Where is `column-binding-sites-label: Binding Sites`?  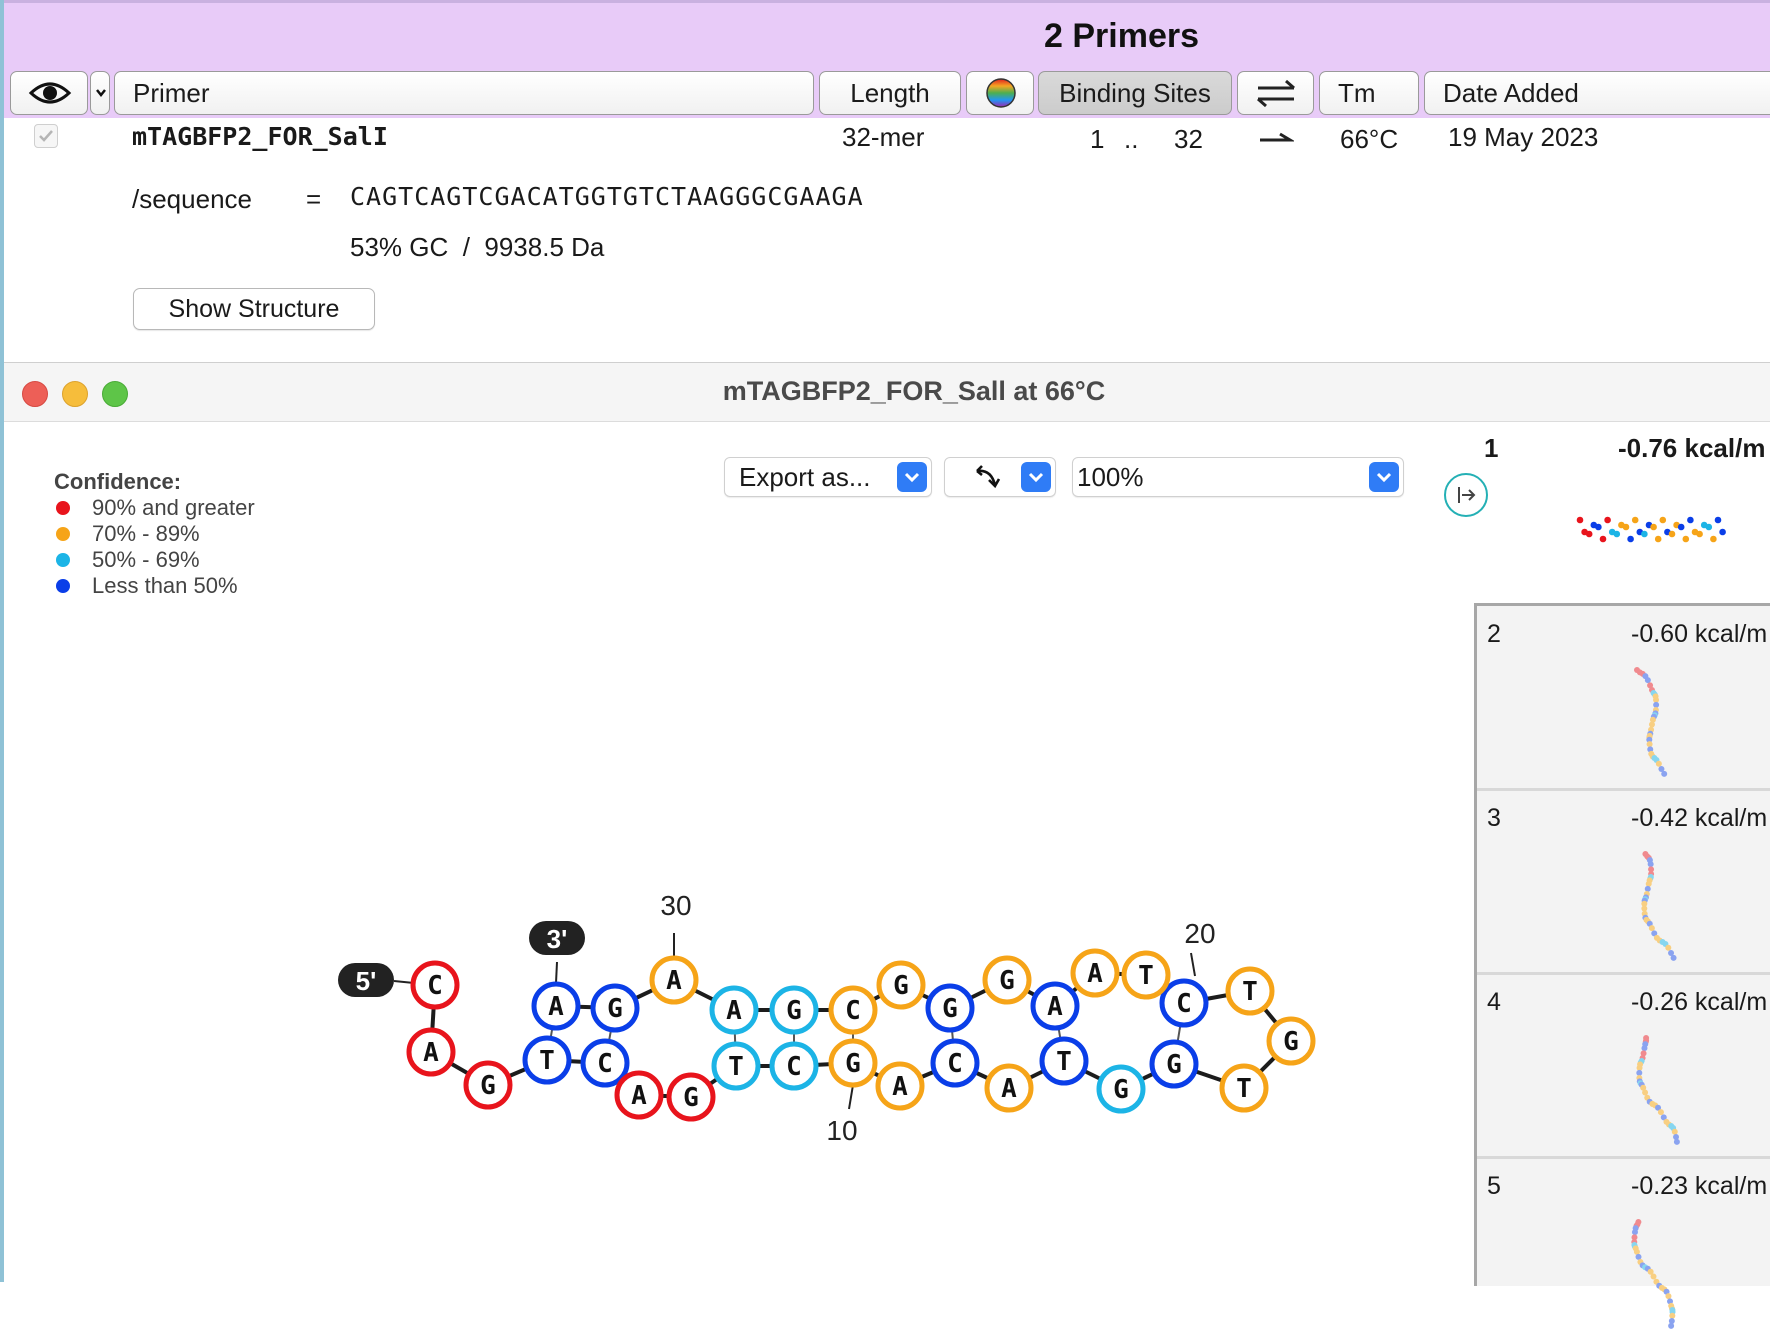
column-binding-sites-label: Binding Sites is located at coordinates (1135, 93).